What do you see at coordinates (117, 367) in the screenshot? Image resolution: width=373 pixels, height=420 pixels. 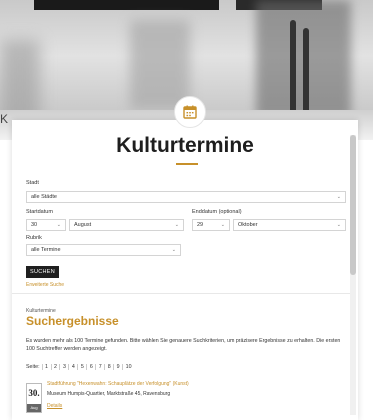 I see `page-link: 9` at bounding box center [117, 367].